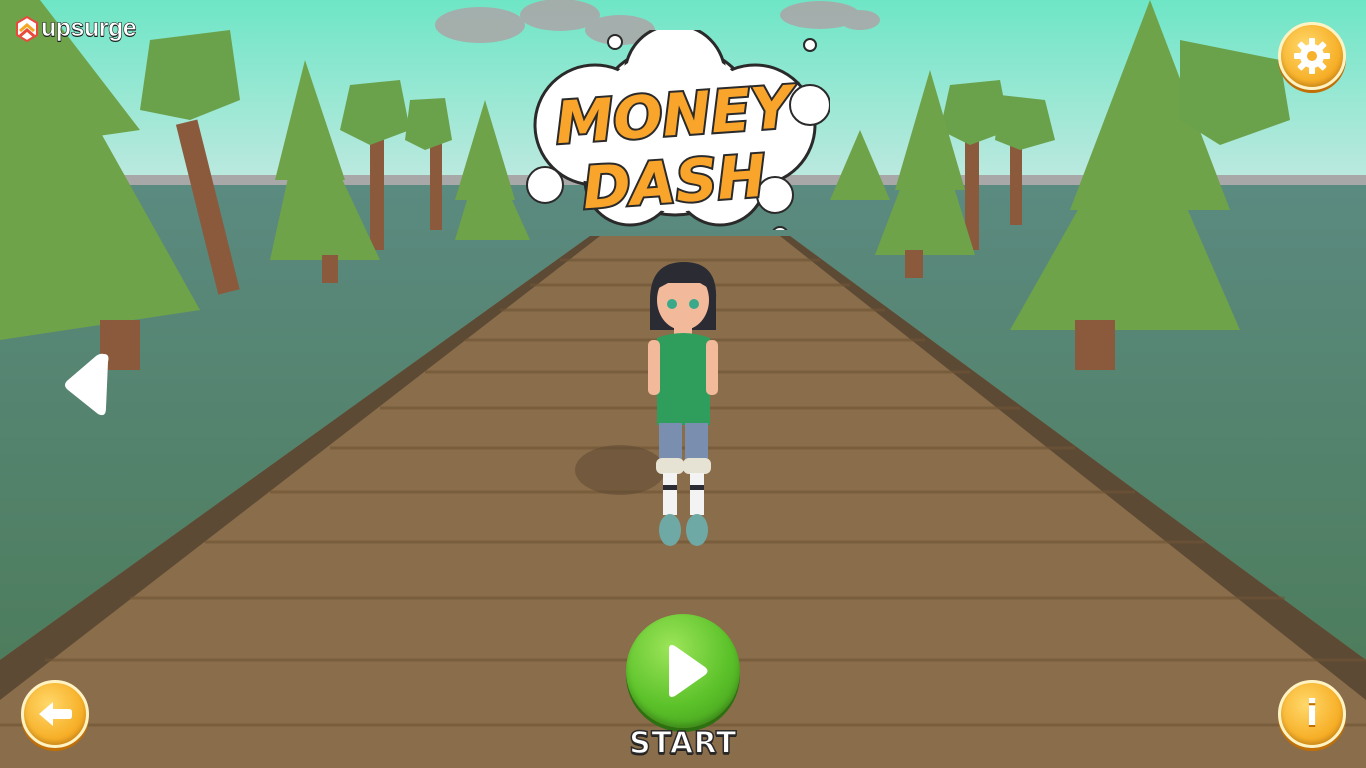  I want to click on play-icon, so click(688, 671).